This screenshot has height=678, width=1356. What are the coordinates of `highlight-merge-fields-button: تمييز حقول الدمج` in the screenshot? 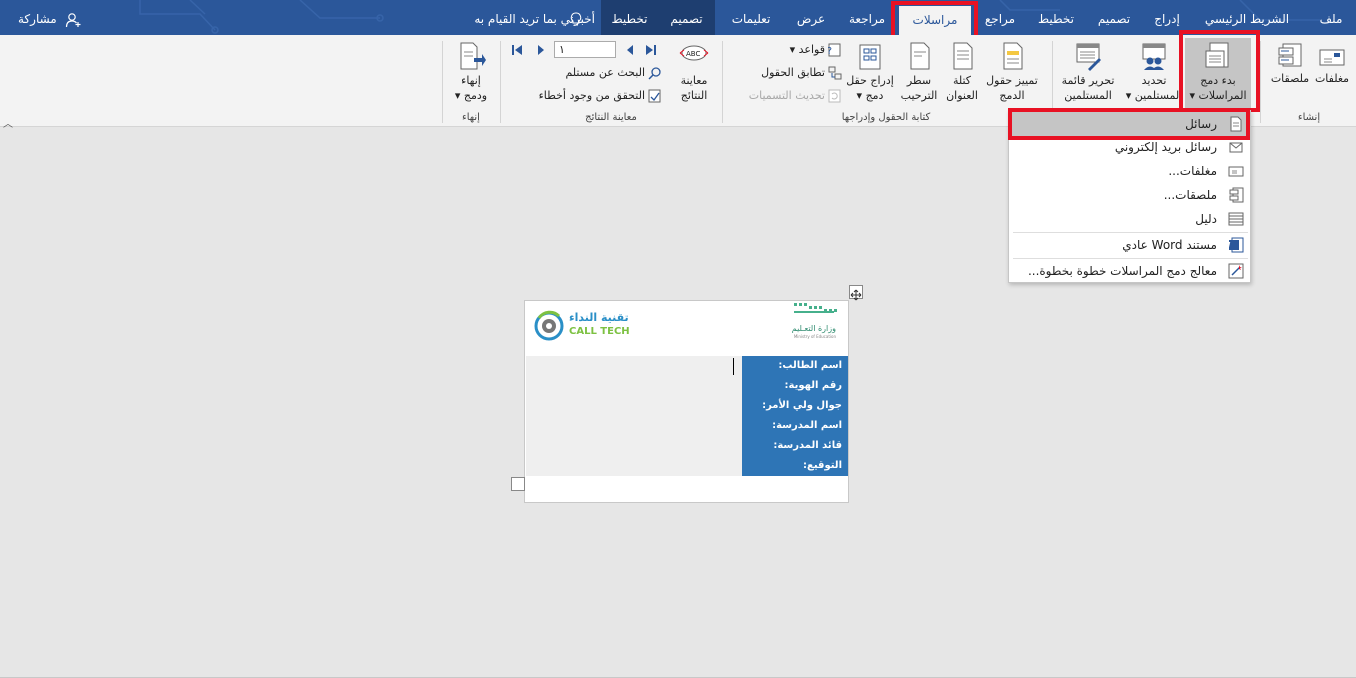 It's located at (1012, 72).